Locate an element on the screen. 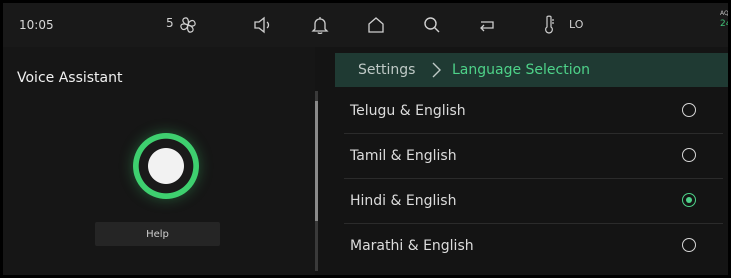 The width and height of the screenshot is (731, 278). home-icon is located at coordinates (376, 25).